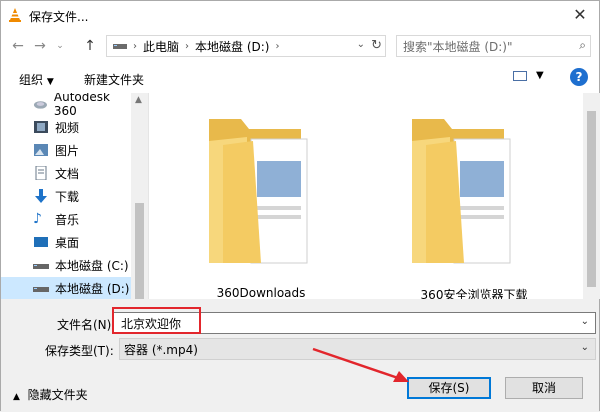  What do you see at coordinates (57, 395) in the screenshot?
I see `hide-folders-label: 隐藏文件夹` at bounding box center [57, 395].